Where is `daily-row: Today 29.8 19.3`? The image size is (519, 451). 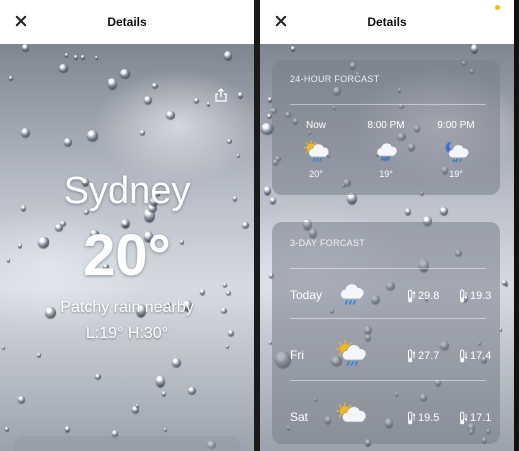
daily-row: Today 29.8 19.3 is located at coordinates (386, 296).